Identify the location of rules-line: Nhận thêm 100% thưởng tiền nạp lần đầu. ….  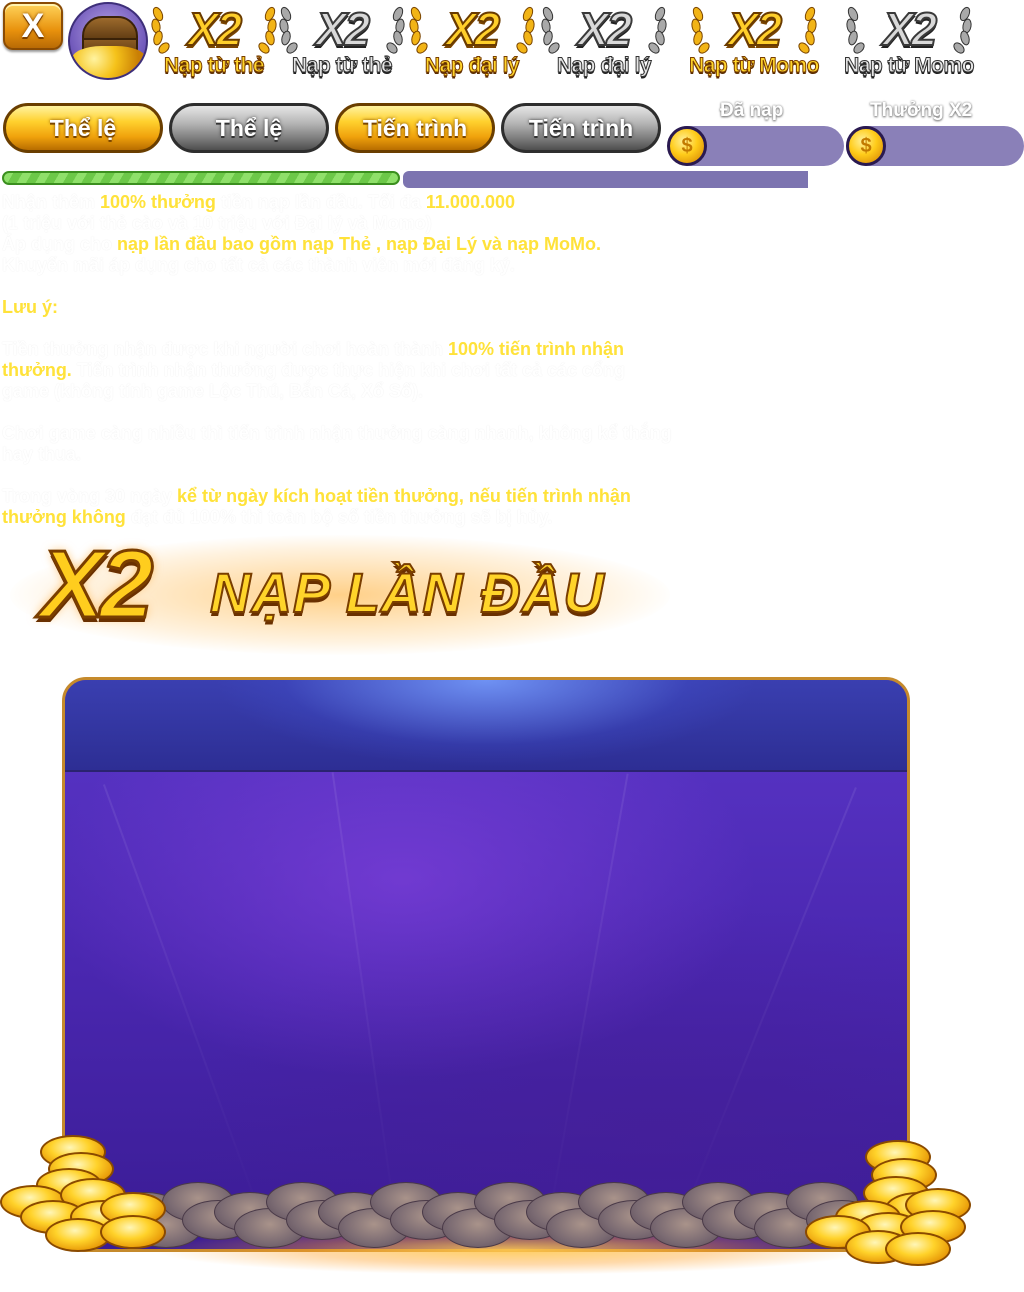
(258, 202).